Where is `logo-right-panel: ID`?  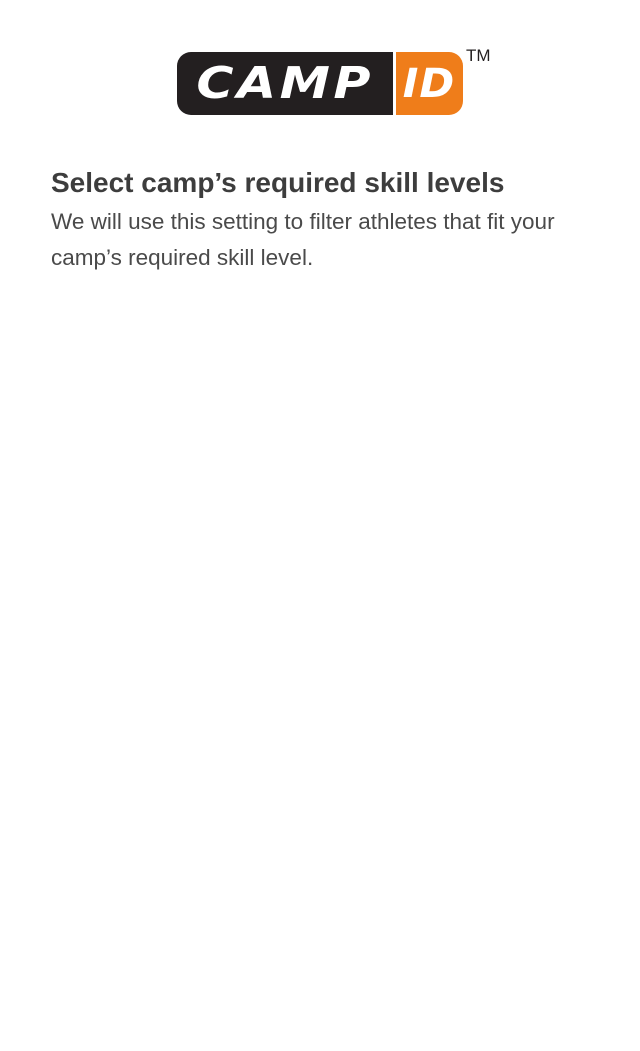
logo-right-panel: ID is located at coordinates (428, 83).